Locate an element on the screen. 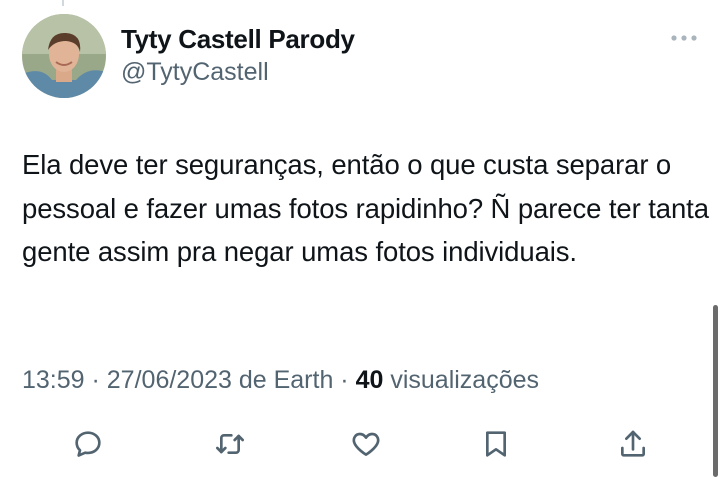 This screenshot has width=725, height=477. tweet-location: de Earth is located at coordinates (282, 380).